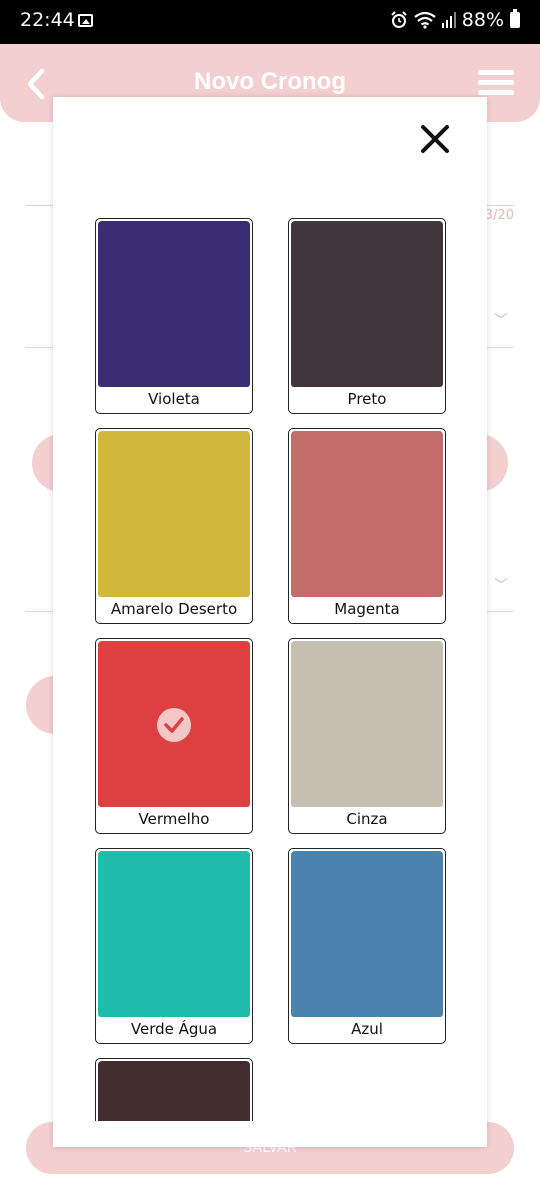 The image size is (540, 1200). I want to click on color-swatch-label: Violeta, so click(174, 399).